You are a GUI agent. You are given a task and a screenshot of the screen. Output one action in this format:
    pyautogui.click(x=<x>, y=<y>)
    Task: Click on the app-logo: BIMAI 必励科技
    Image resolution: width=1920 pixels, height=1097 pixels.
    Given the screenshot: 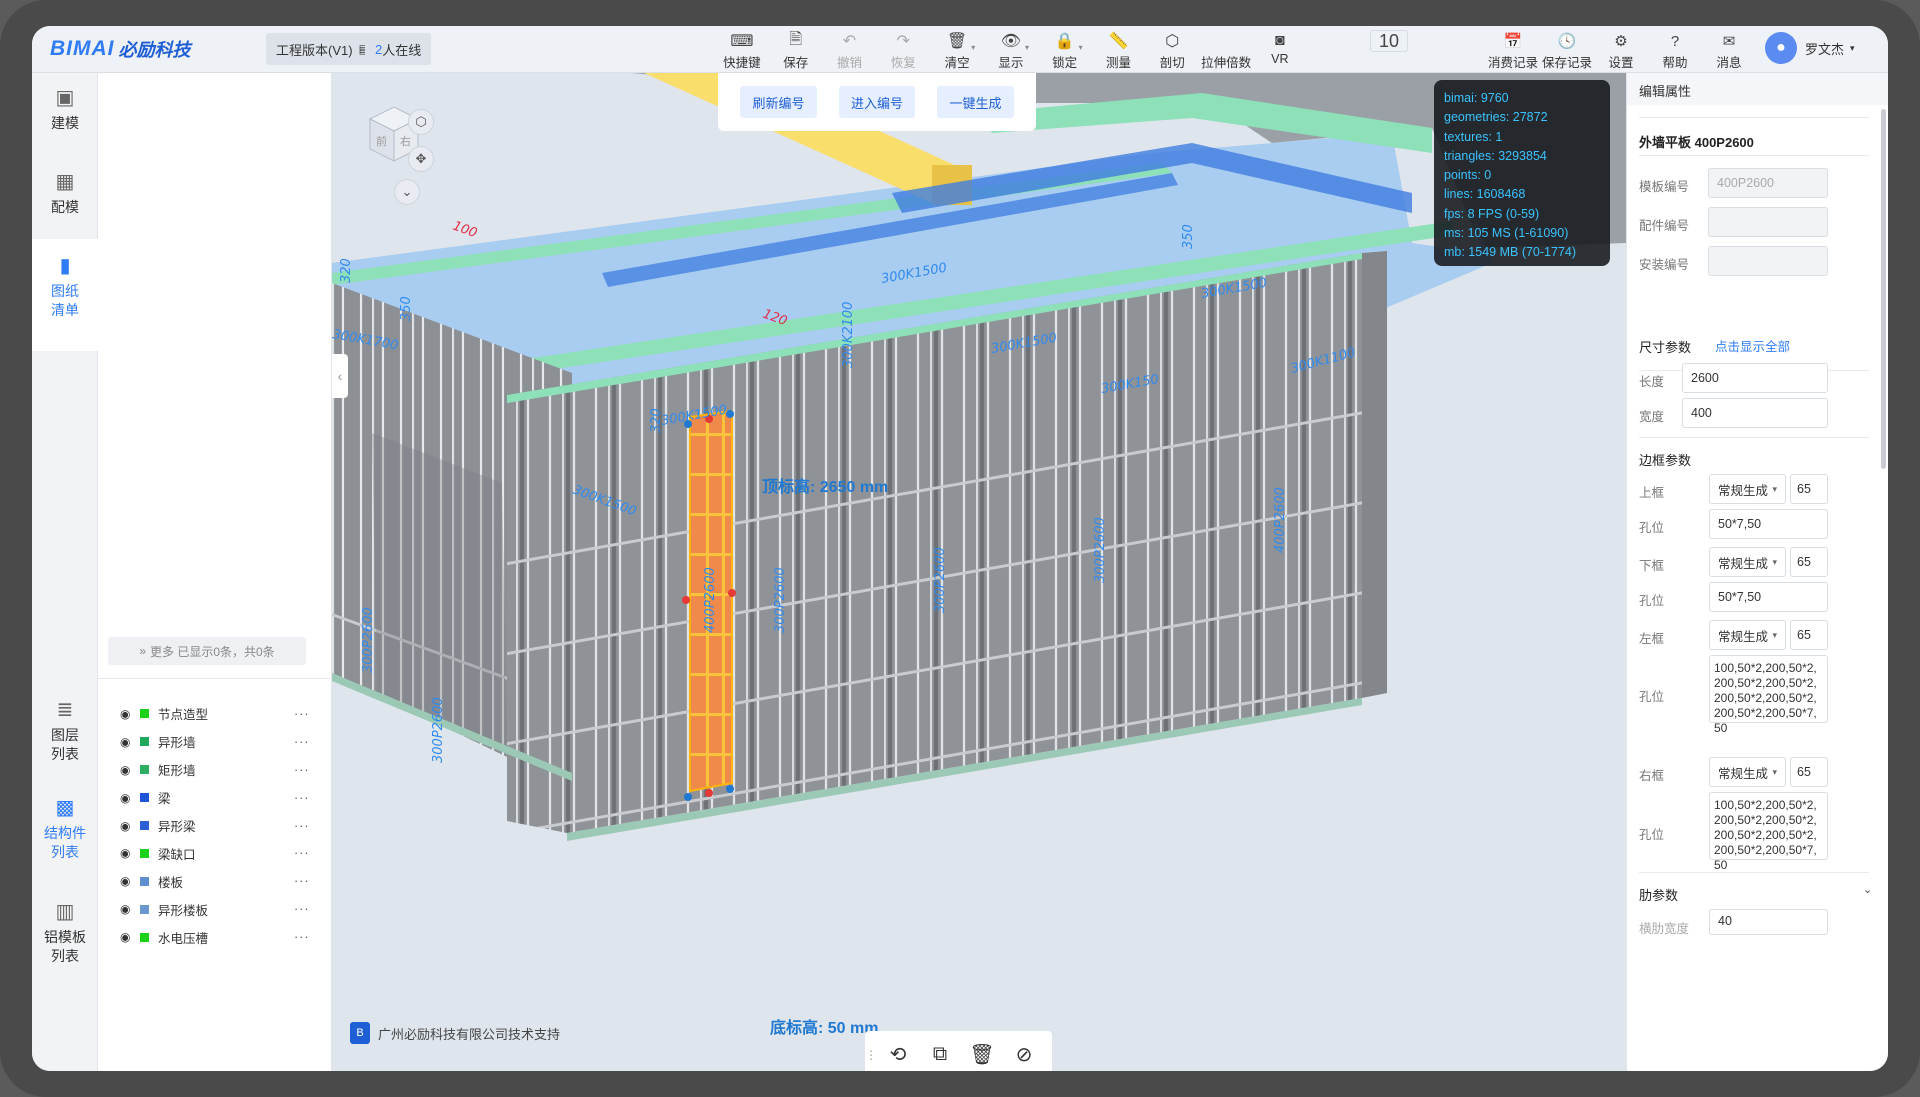 What is the action you would take?
    pyautogui.click(x=120, y=49)
    